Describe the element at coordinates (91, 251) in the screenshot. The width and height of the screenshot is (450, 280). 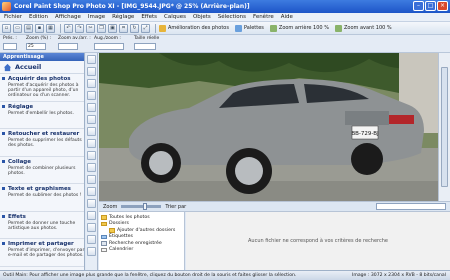
I see `fill-tool-icon` at that location.